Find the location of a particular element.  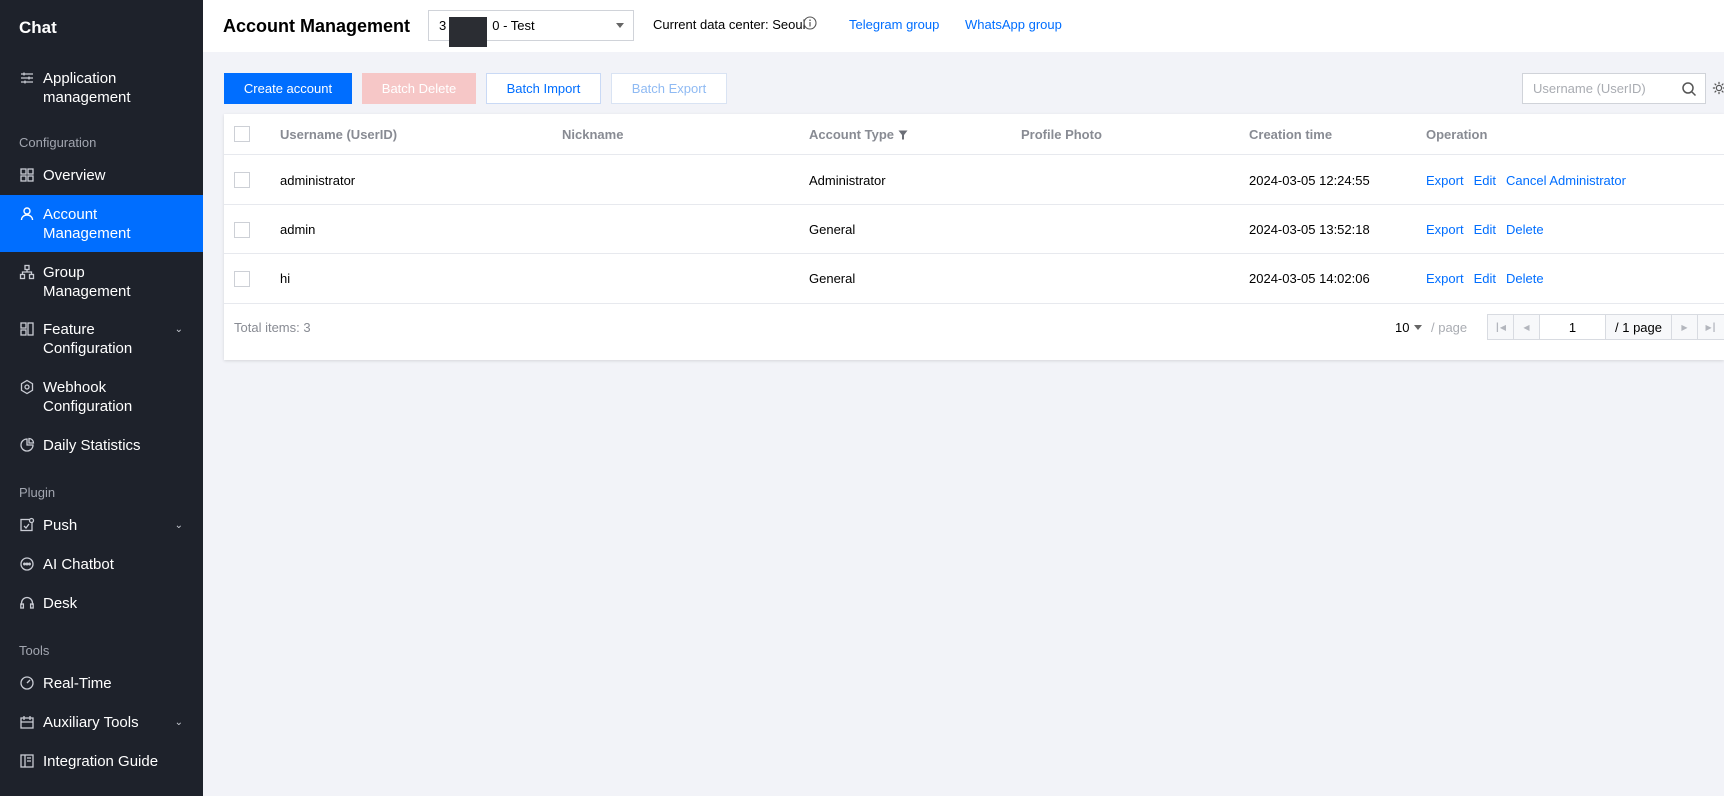

search-icon is located at coordinates (1689, 89).